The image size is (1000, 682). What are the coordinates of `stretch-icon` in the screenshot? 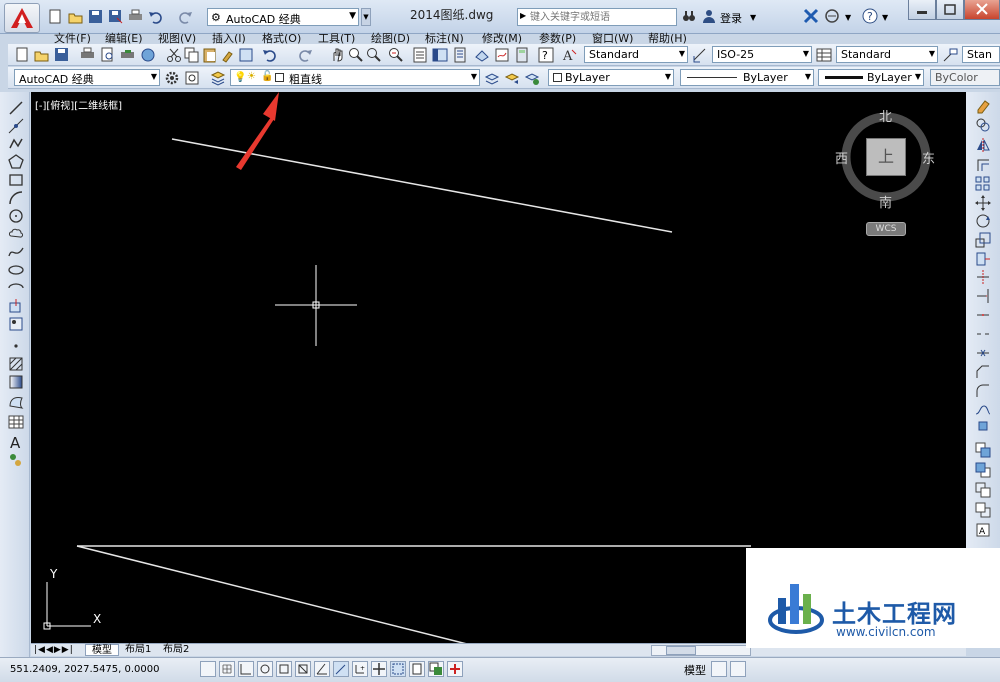 It's located at (983, 259).